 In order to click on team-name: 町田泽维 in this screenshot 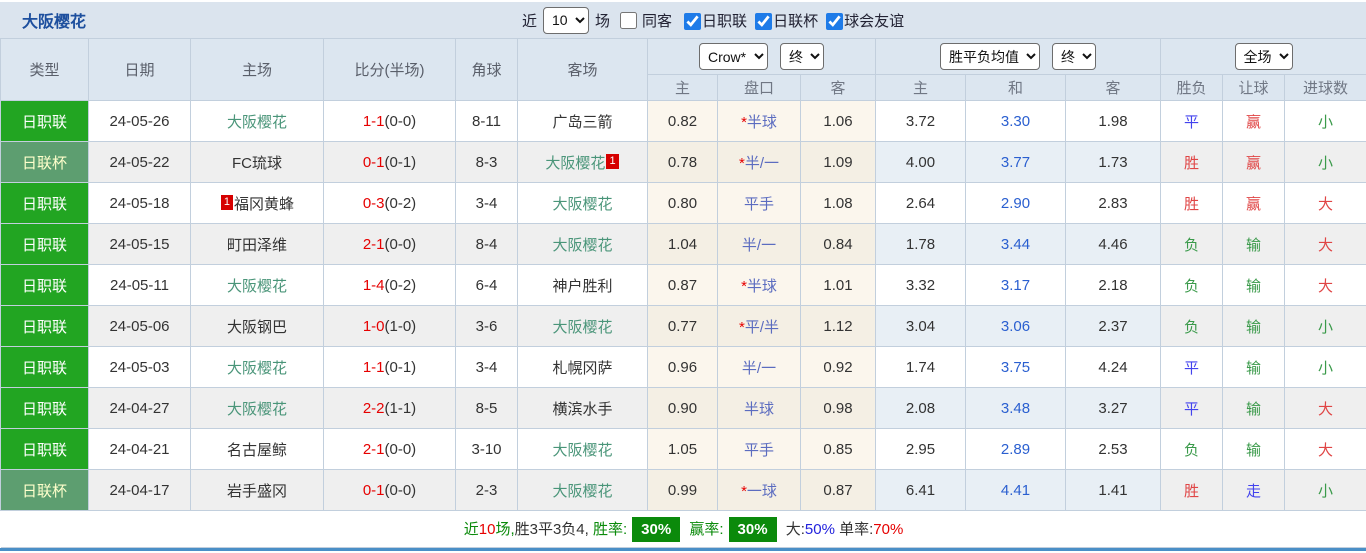, I will do `click(257, 245)`.